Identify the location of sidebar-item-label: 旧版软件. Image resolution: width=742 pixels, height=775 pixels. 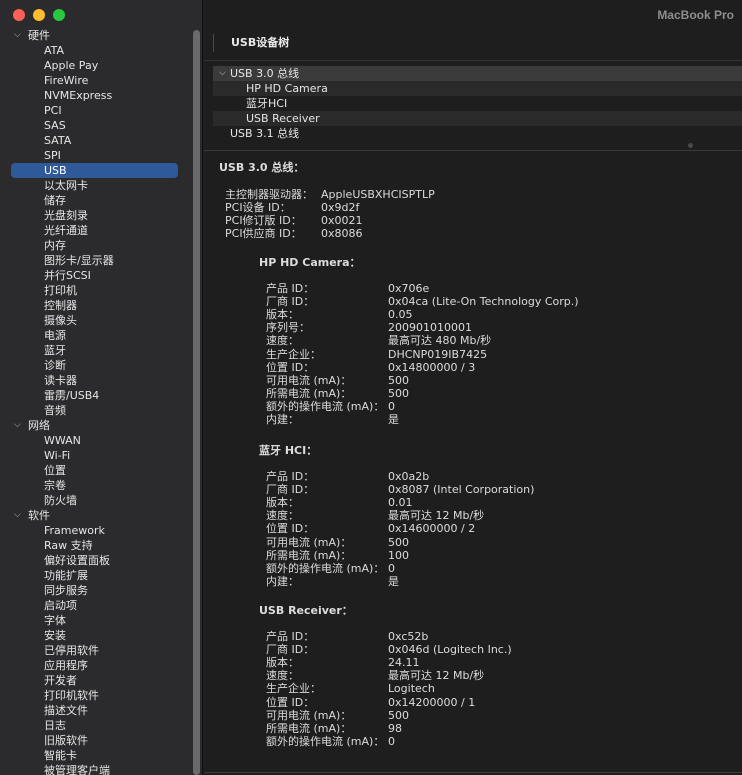
(66, 740).